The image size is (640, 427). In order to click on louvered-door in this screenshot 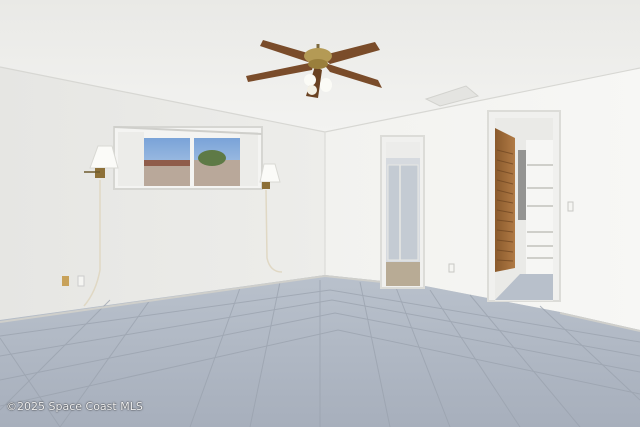, I will do `click(505, 200)`.